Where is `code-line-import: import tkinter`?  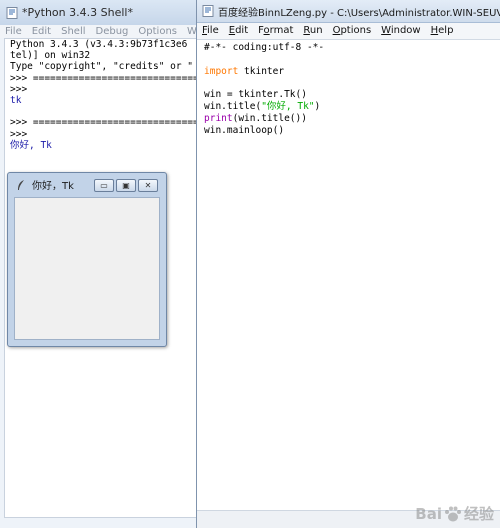
code-line-import: import tkinter is located at coordinates (352, 72).